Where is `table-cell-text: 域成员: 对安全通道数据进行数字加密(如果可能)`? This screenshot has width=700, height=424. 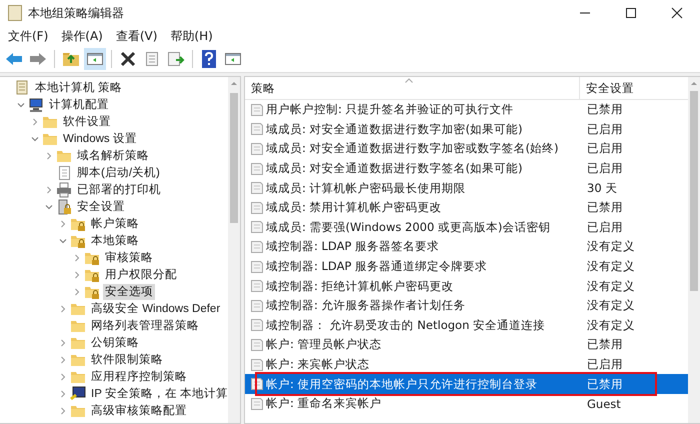
table-cell-text: 域成员: 对安全通道数据进行数字加密(如果可能) is located at coordinates (395, 129).